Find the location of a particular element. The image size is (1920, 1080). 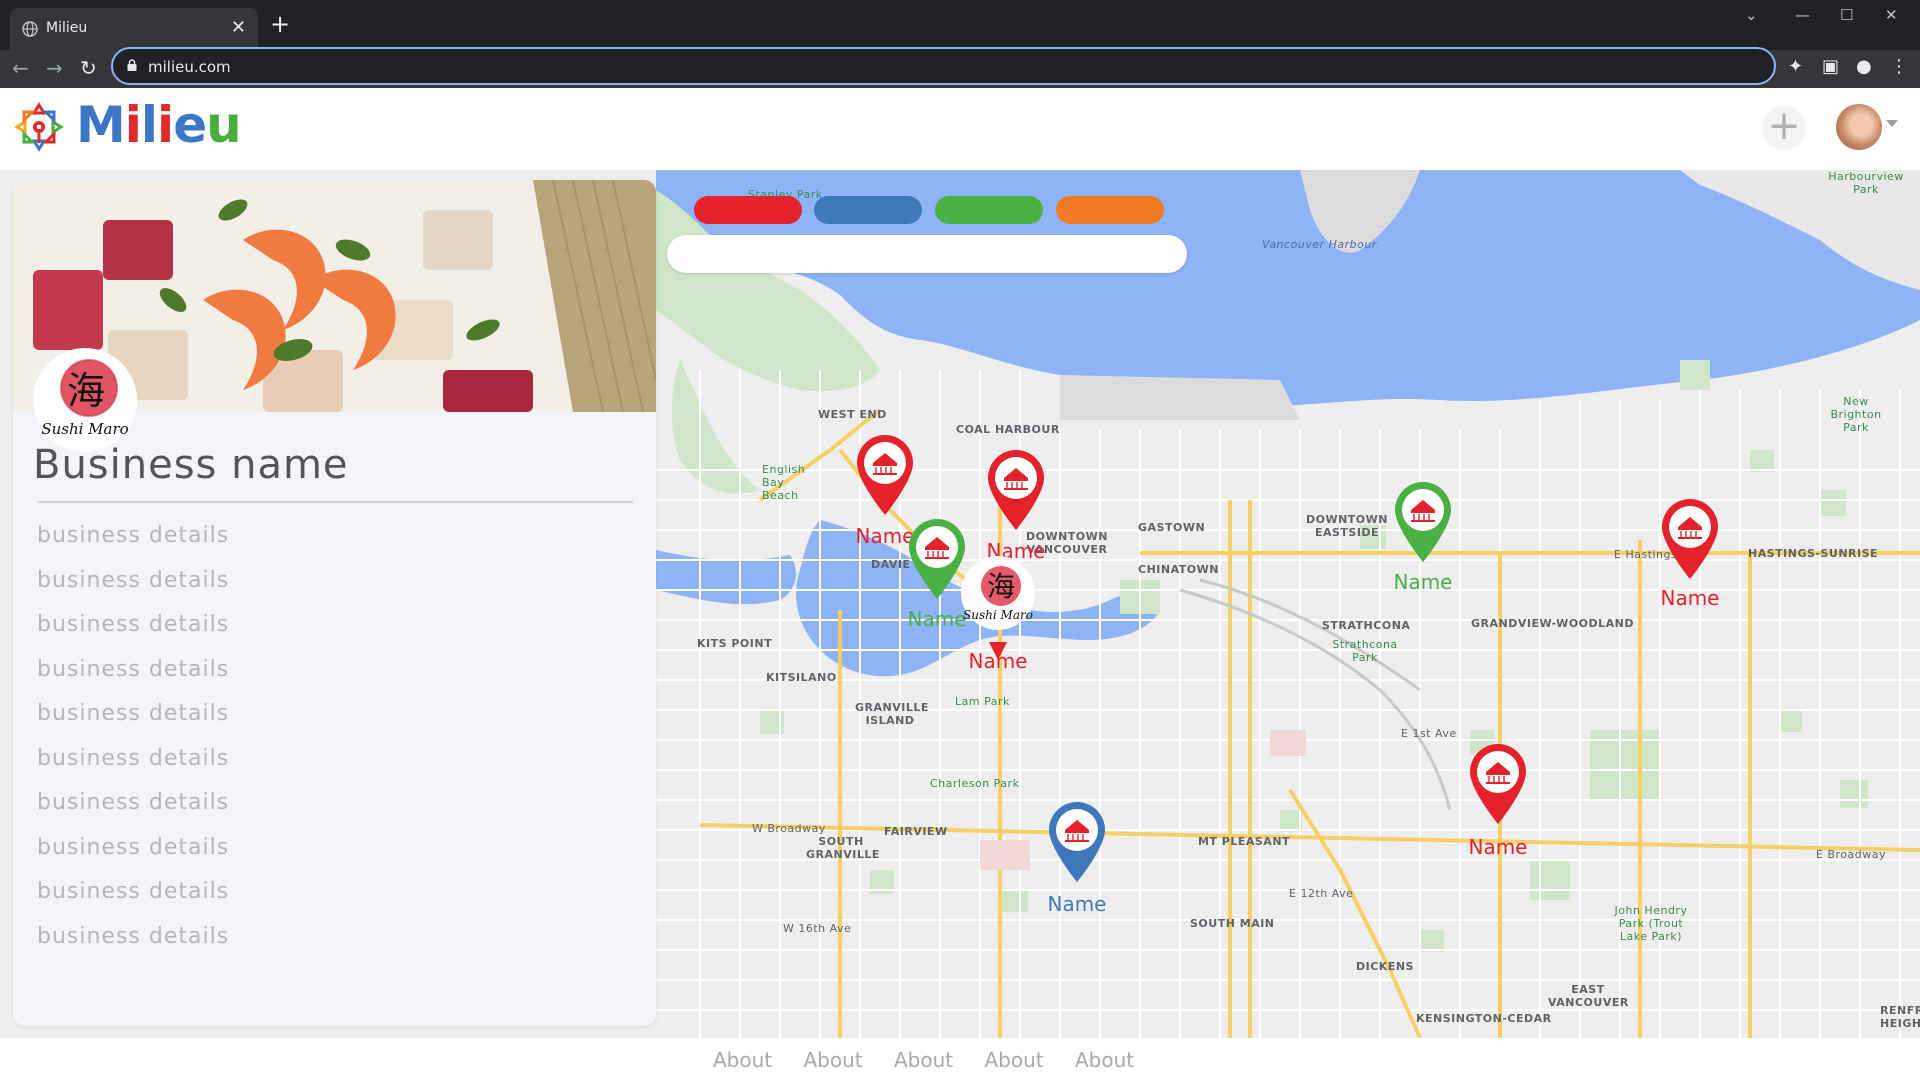

map-label-south-granville: SOUTH GRANVILLE is located at coordinates (843, 848).